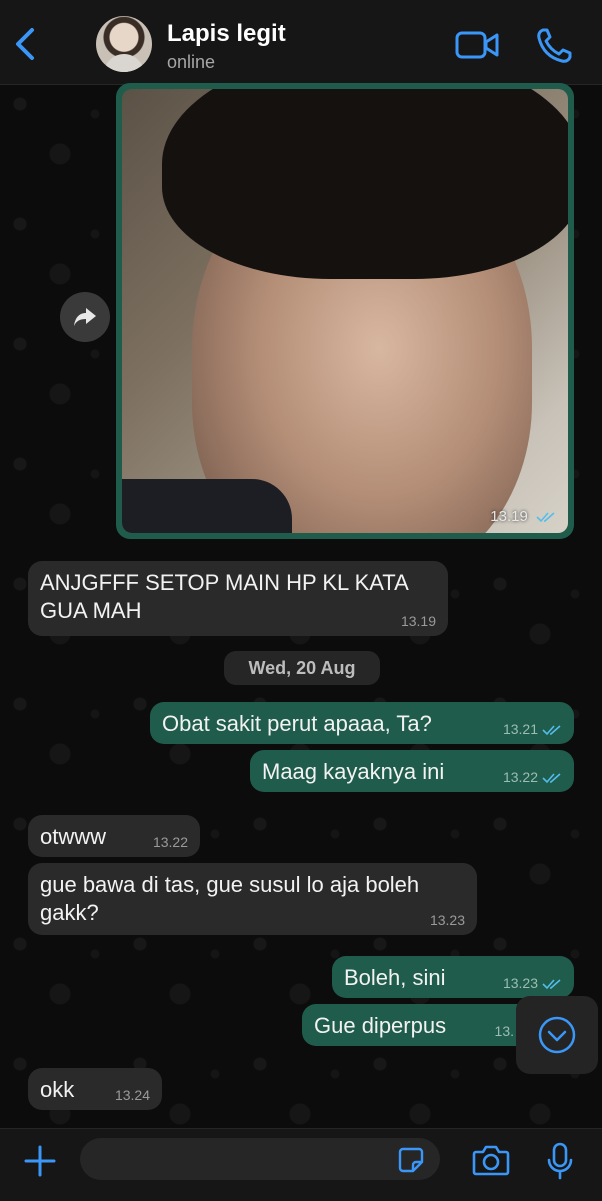 The height and width of the screenshot is (1201, 602). I want to click on message-composer, so click(301, 1164).